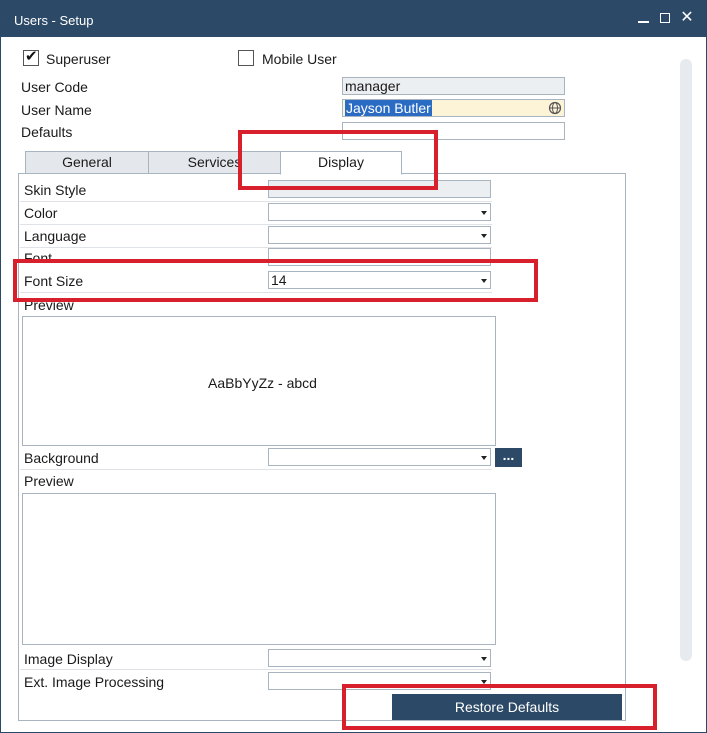  I want to click on tab-general: General, so click(87, 162).